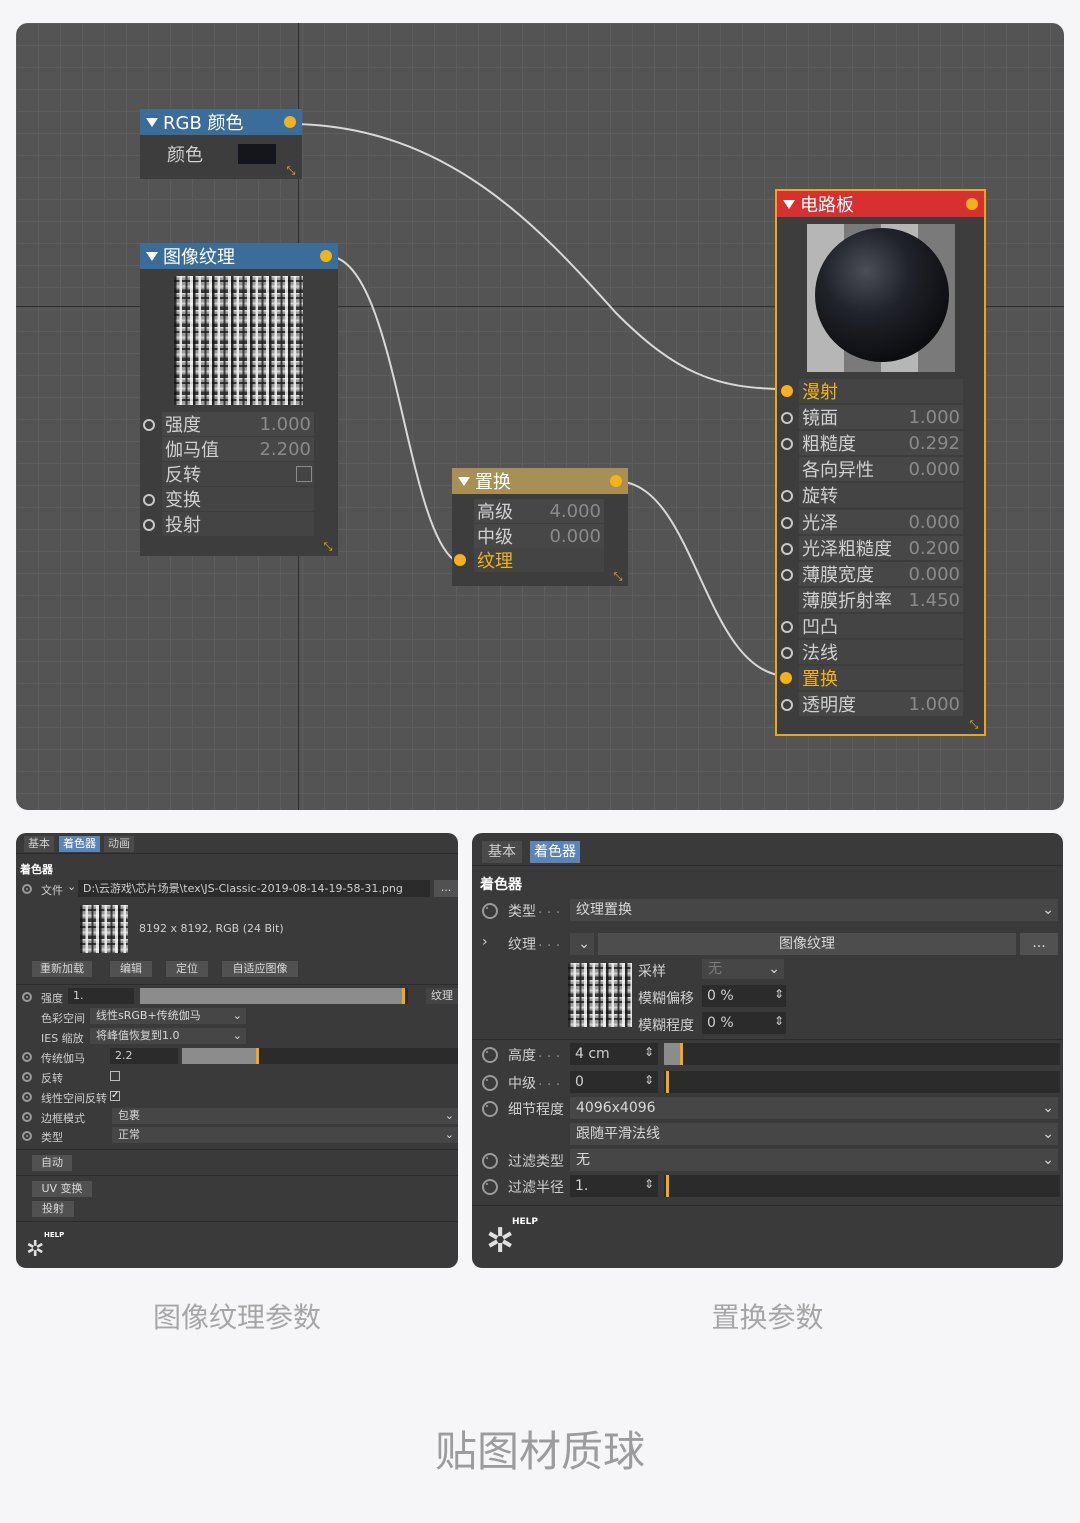 The width and height of the screenshot is (1080, 1523). Describe the element at coordinates (881, 678) in the screenshot. I see `param-row-displacement: 置换` at that location.